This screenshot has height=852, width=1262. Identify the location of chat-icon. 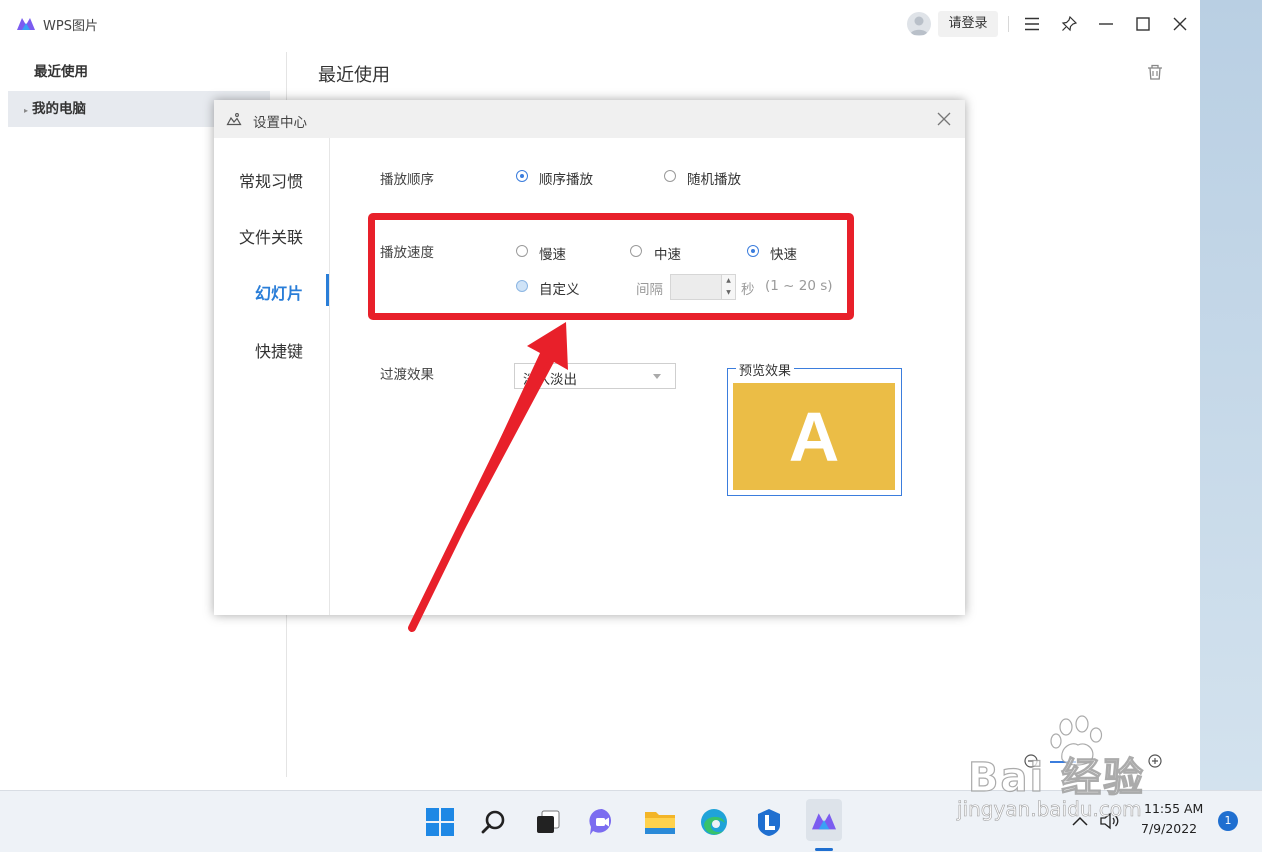
(600, 821).